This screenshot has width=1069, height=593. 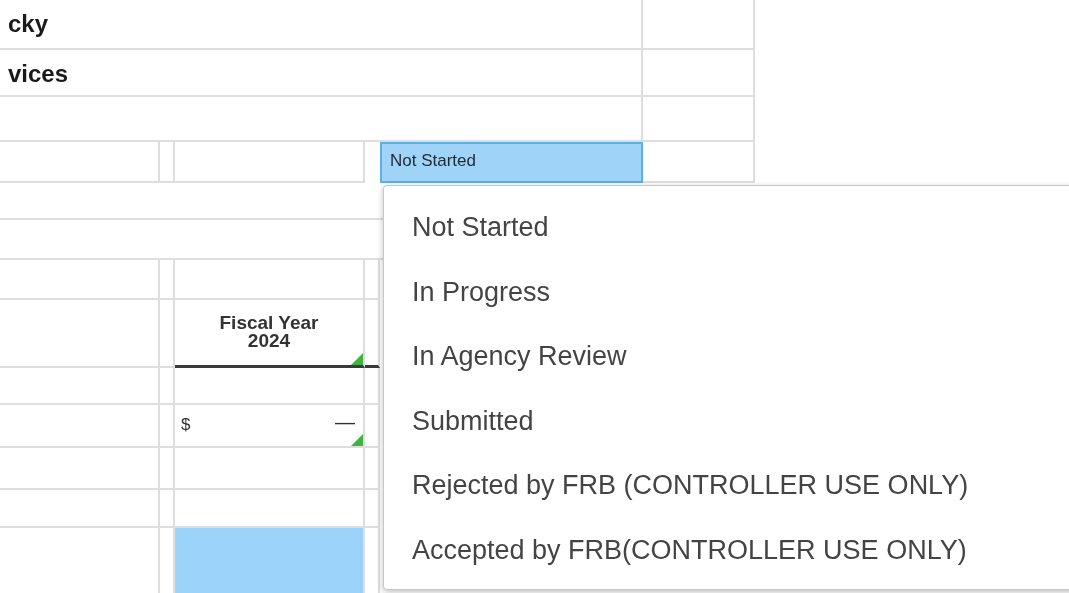 I want to click on selected-cell, so click(x=270, y=560).